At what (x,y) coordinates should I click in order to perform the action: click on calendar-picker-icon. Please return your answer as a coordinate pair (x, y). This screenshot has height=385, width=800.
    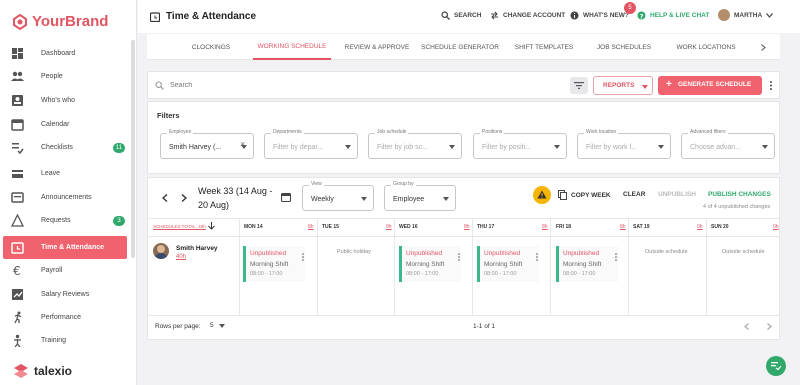
    Looking at the image, I should click on (286, 197).